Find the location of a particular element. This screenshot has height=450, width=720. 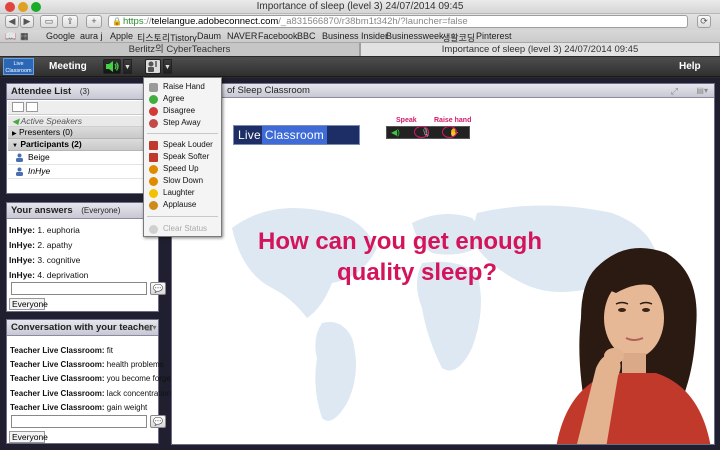

clear-status-icon is located at coordinates (153, 229).